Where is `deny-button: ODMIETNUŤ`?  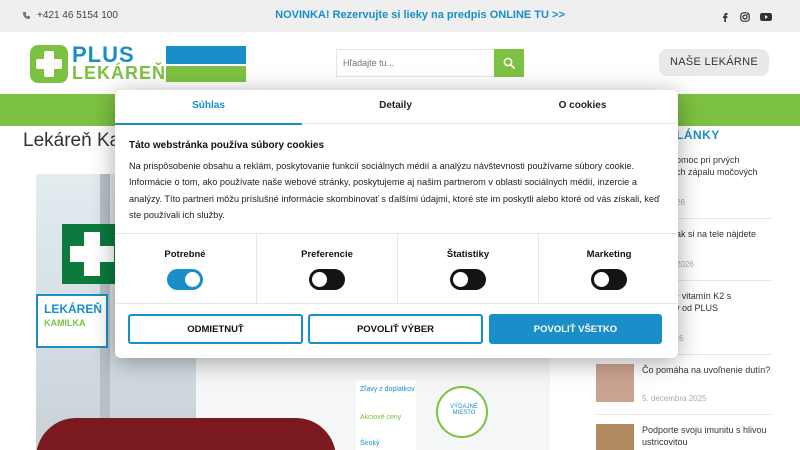 deny-button: ODMIETNUŤ is located at coordinates (215, 329).